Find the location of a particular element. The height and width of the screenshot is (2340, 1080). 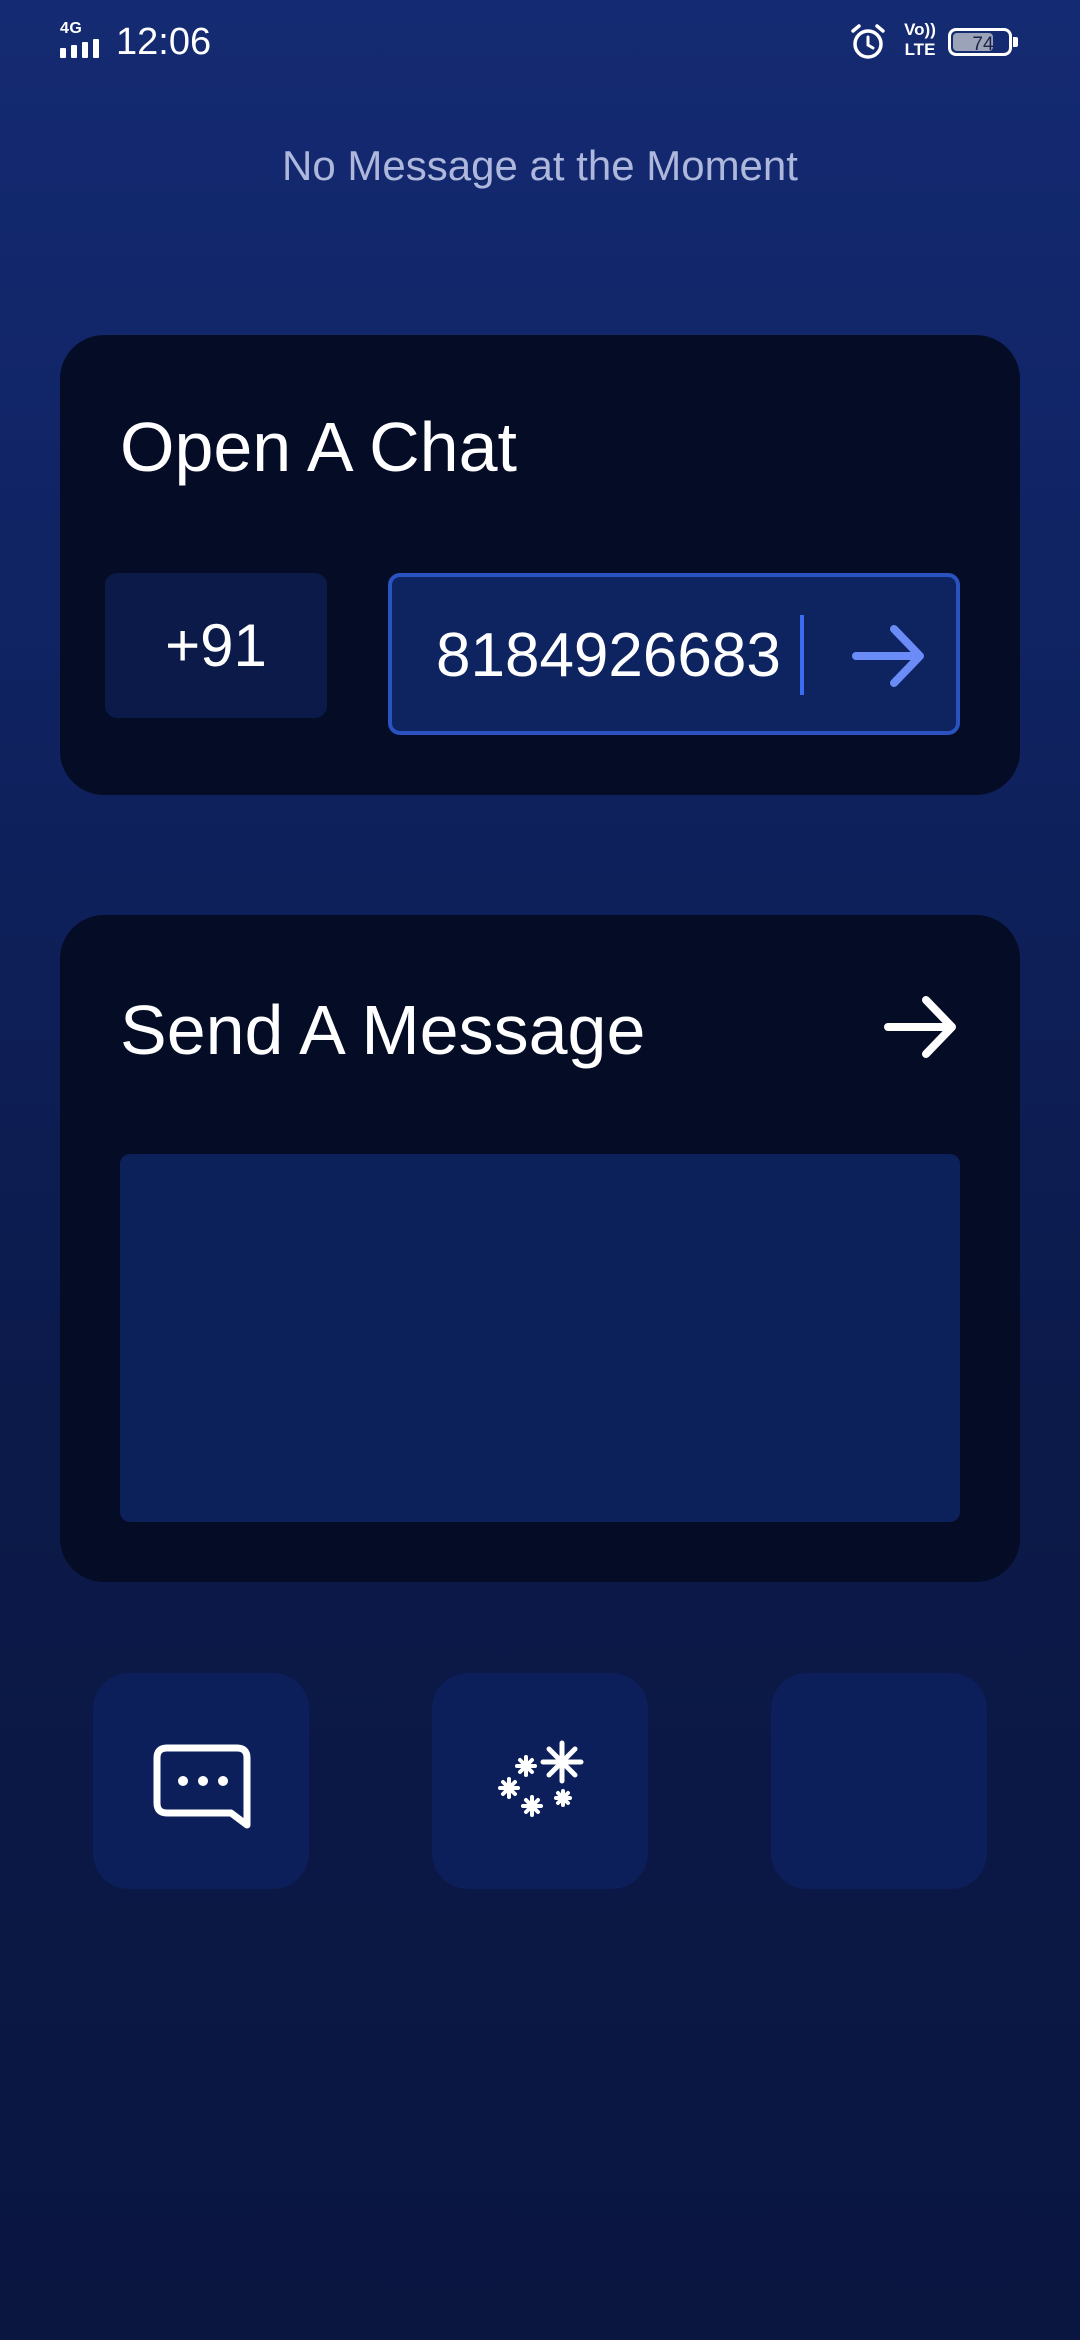

volte-bottom-label: LTE is located at coordinates (920, 49).